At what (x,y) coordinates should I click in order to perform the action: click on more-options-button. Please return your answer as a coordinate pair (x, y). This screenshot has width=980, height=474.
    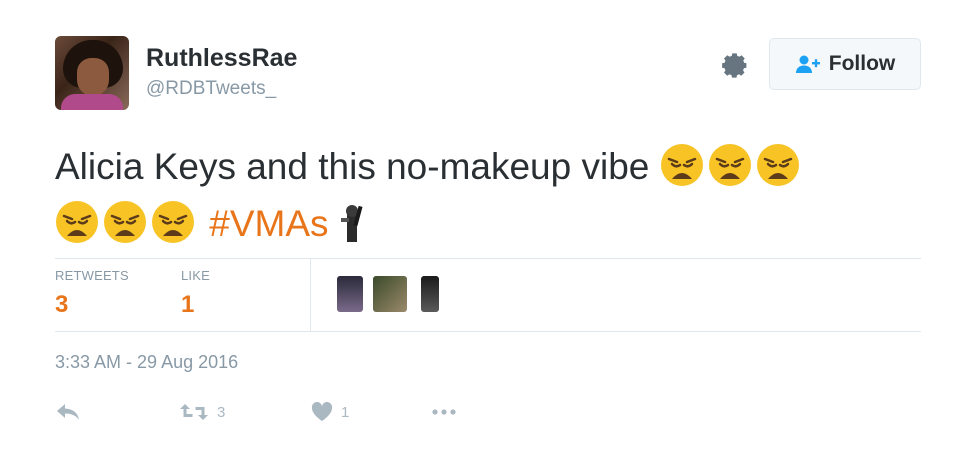
    Looking at the image, I should click on (444, 412).